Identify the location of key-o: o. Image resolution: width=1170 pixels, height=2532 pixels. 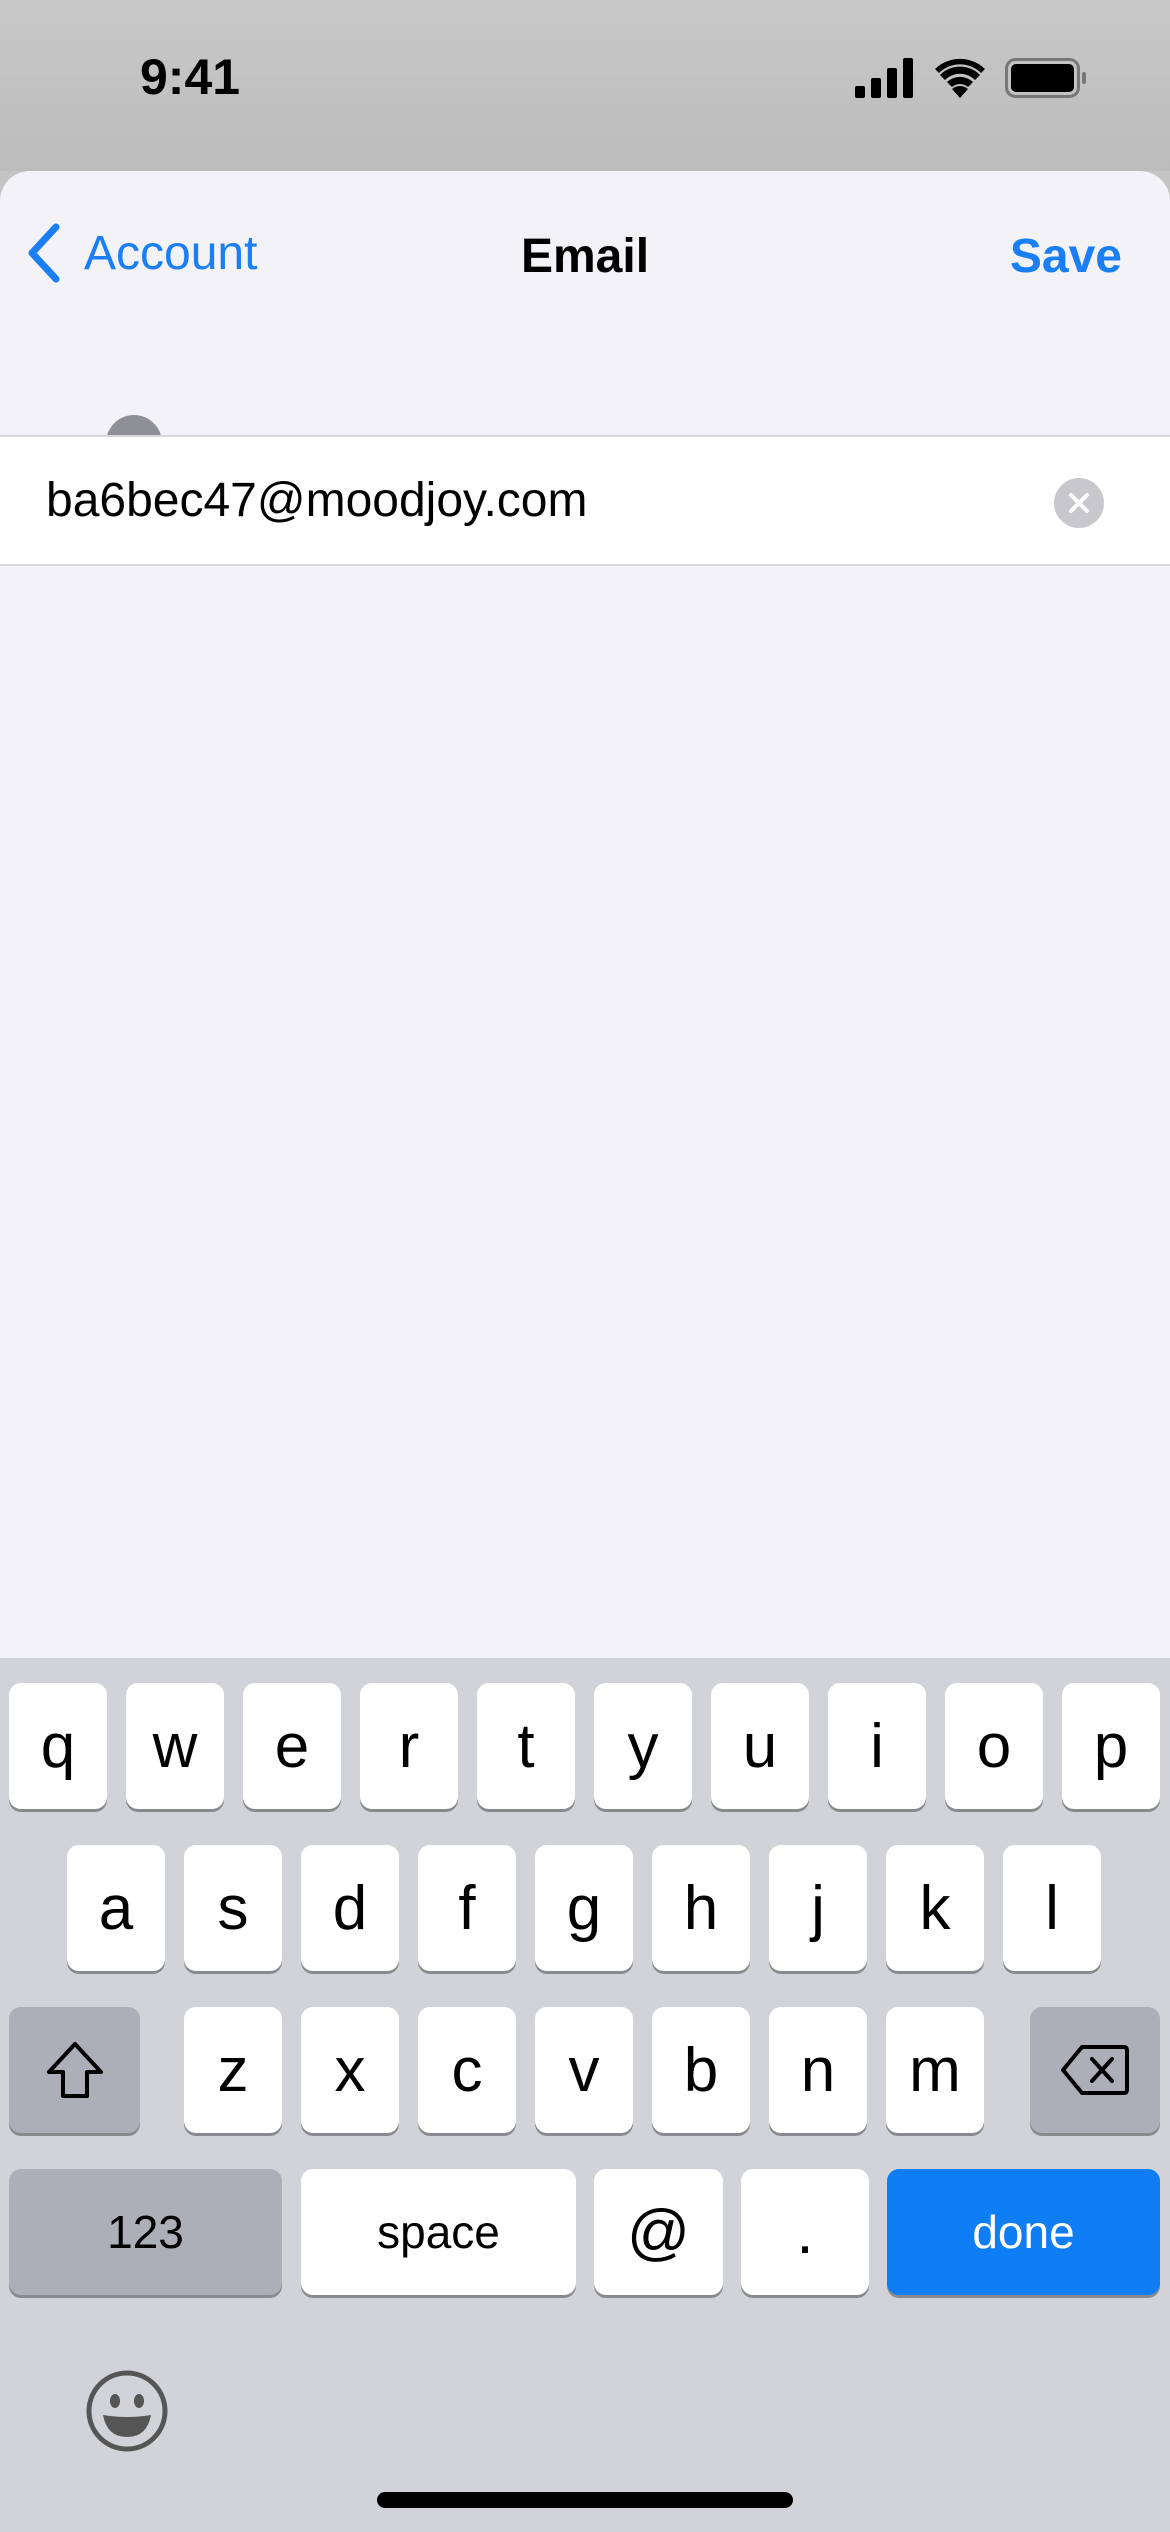
(994, 1746).